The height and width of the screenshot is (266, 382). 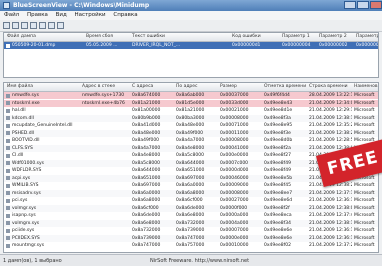 I want to click on cell: 0x8a6ab000, so click(x=190, y=95).